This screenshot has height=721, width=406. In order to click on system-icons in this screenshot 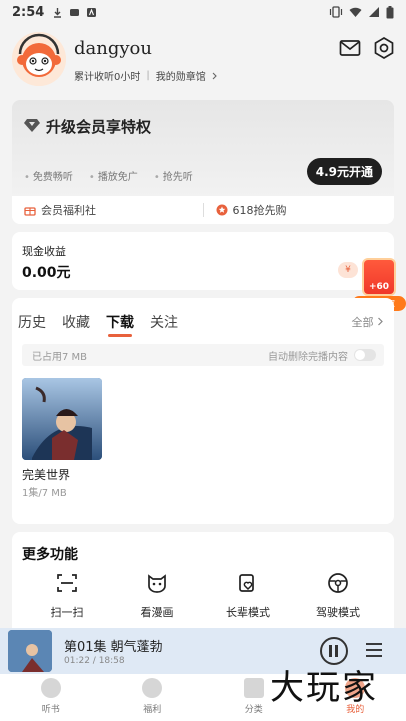, I will do `click(361, 12)`.